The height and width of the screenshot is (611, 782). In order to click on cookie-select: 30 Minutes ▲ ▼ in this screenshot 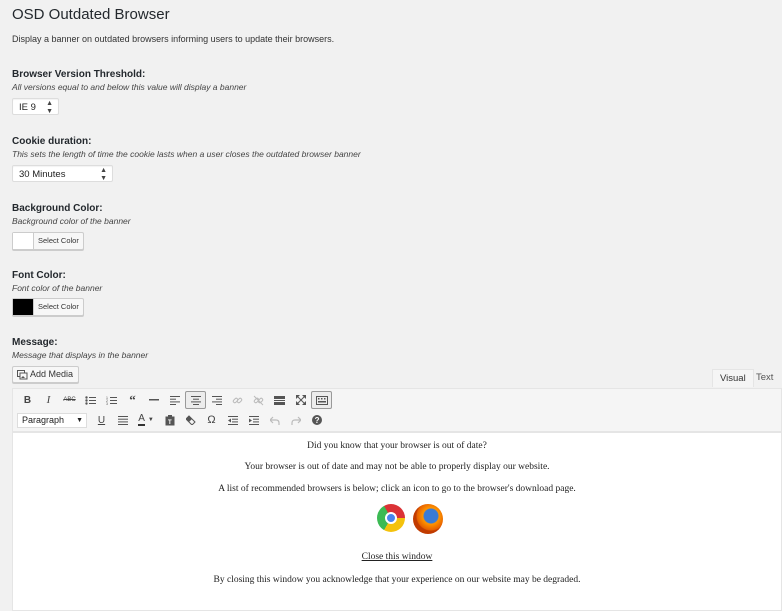, I will do `click(62, 173)`.